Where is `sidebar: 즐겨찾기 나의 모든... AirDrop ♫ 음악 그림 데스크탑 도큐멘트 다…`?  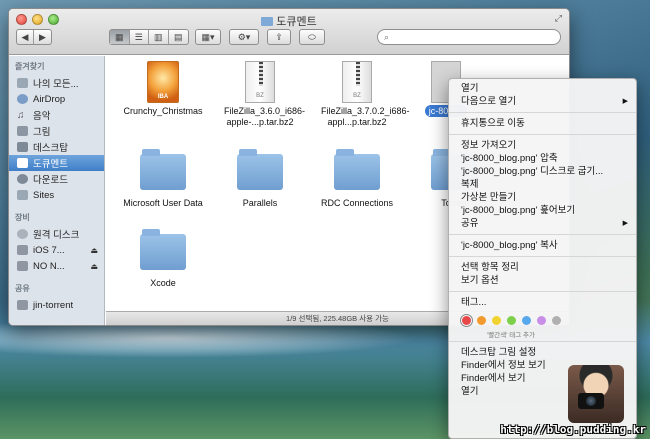
sidebar: 즐겨찾기 나의 모든... AirDrop ♫ 음악 그림 데스크탑 도큐멘트 다… is located at coordinates (57, 190).